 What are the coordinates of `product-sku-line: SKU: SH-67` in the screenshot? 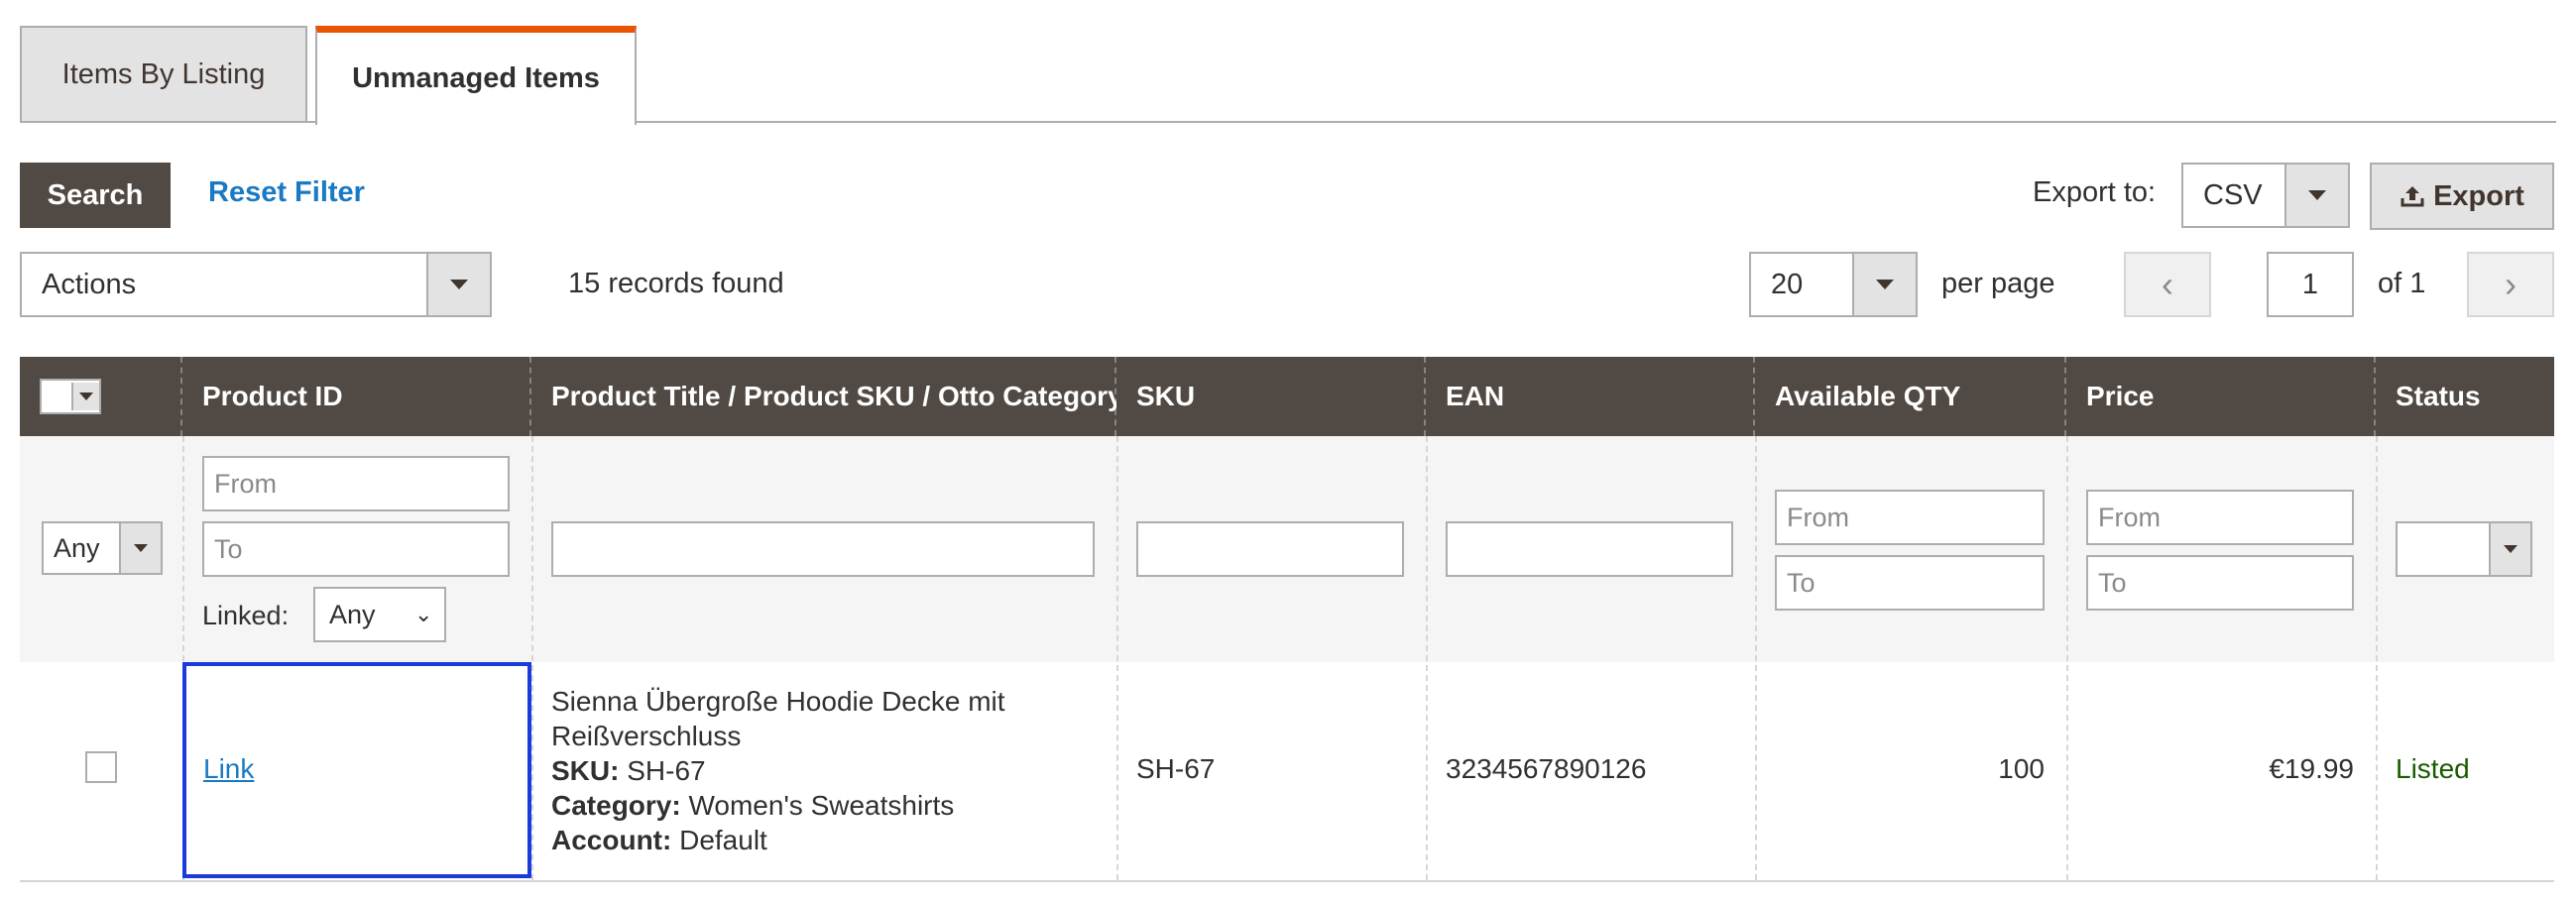 It's located at (628, 771).